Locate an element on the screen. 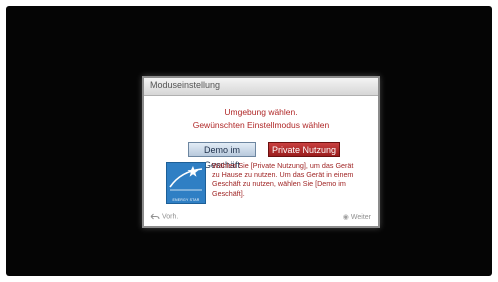  energy-star-icon is located at coordinates (186, 178).